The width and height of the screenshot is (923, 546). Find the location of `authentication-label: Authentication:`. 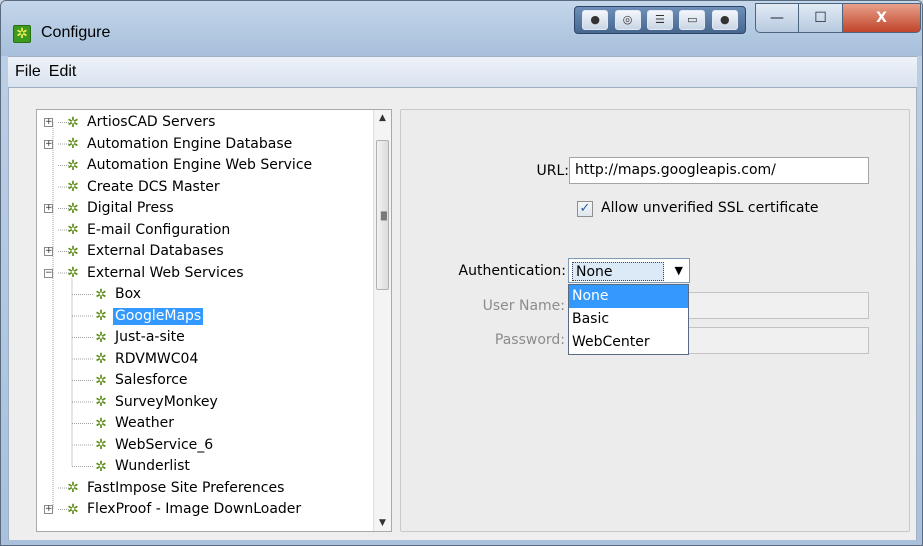

authentication-label: Authentication: is located at coordinates (512, 271).